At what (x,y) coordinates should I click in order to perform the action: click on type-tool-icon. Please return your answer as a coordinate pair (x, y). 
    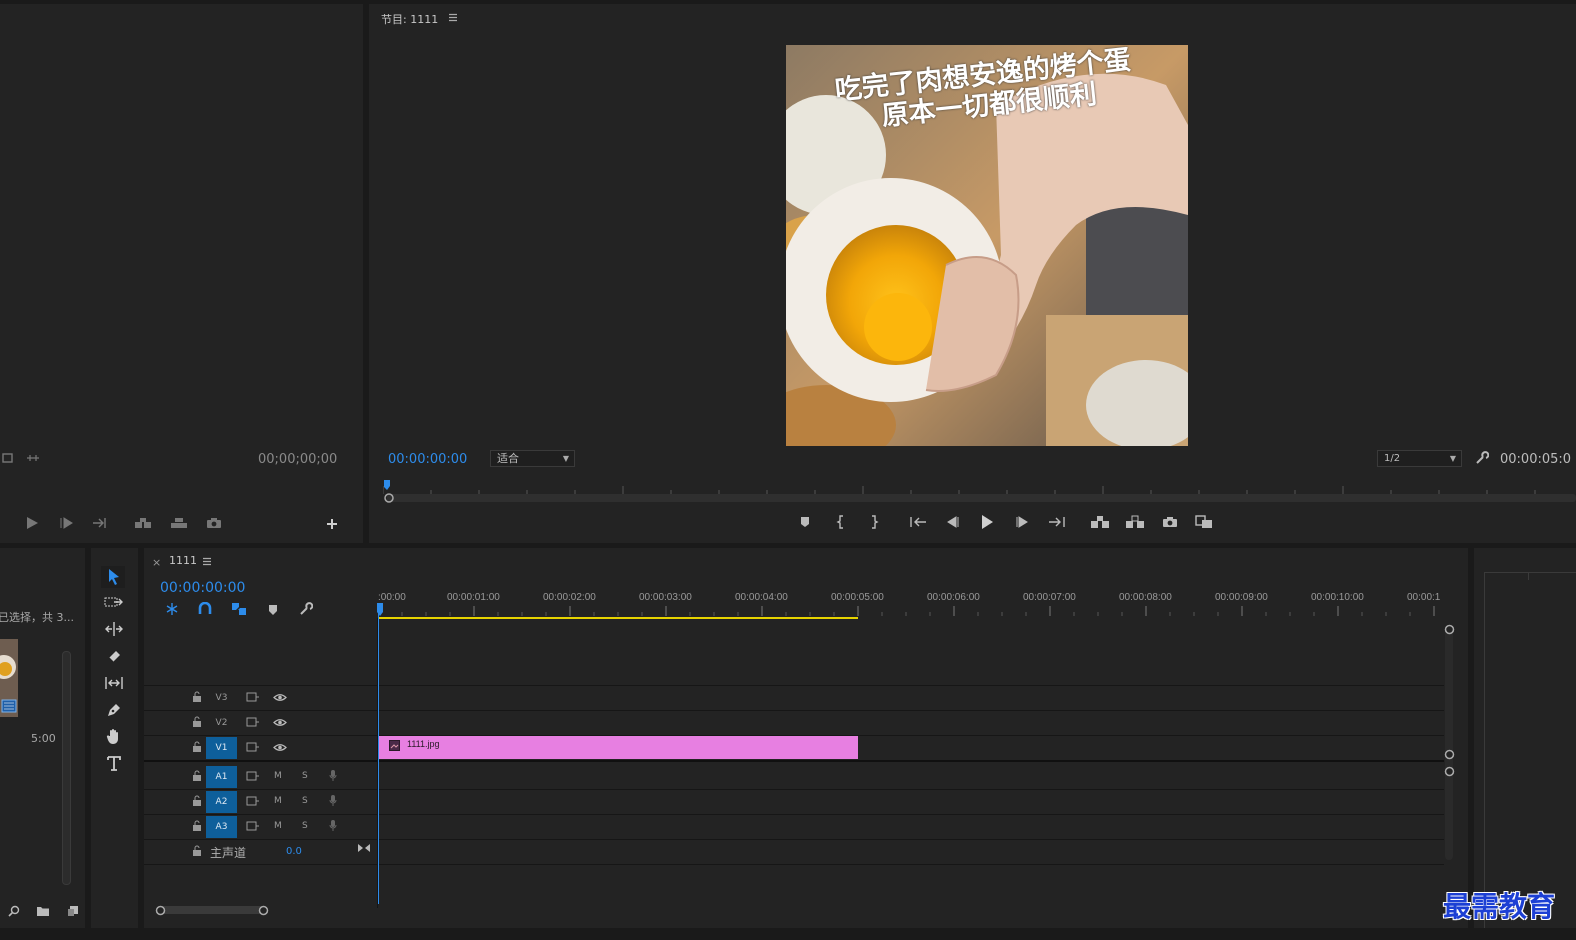
    Looking at the image, I should click on (114, 763).